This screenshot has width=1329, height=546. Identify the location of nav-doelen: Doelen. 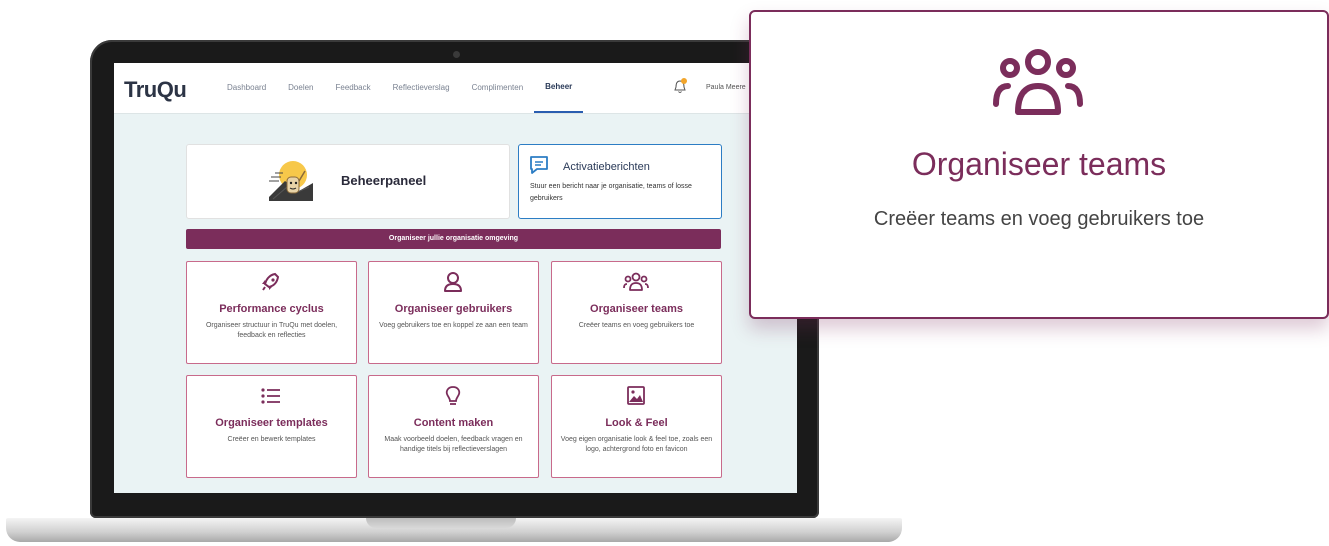
(300, 88).